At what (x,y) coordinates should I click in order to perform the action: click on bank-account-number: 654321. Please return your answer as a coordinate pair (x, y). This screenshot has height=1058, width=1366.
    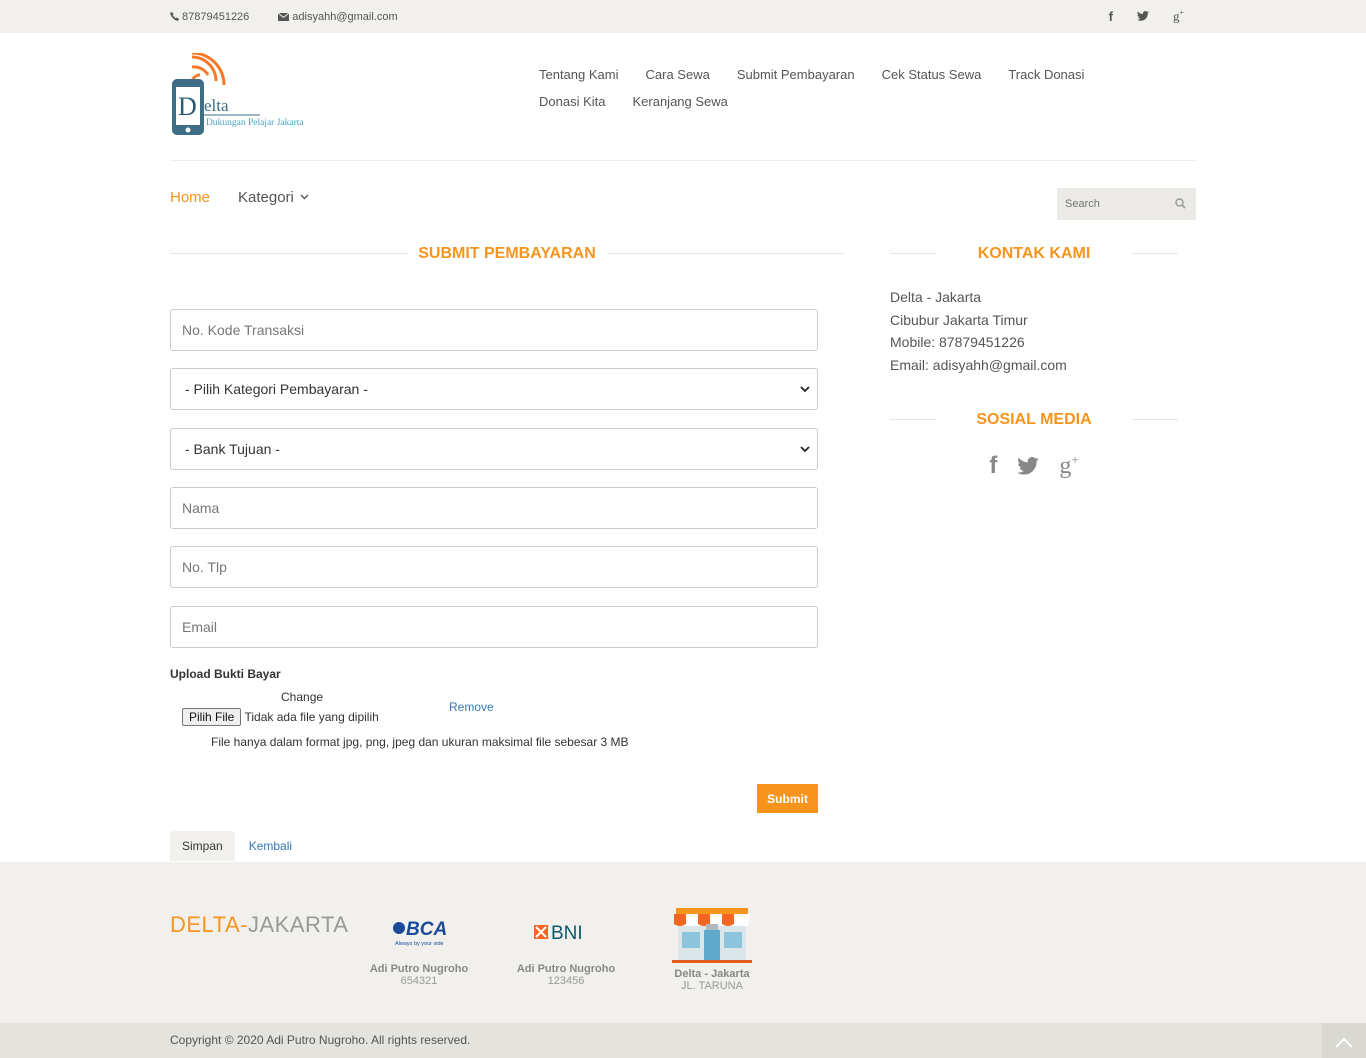
    Looking at the image, I should click on (419, 981).